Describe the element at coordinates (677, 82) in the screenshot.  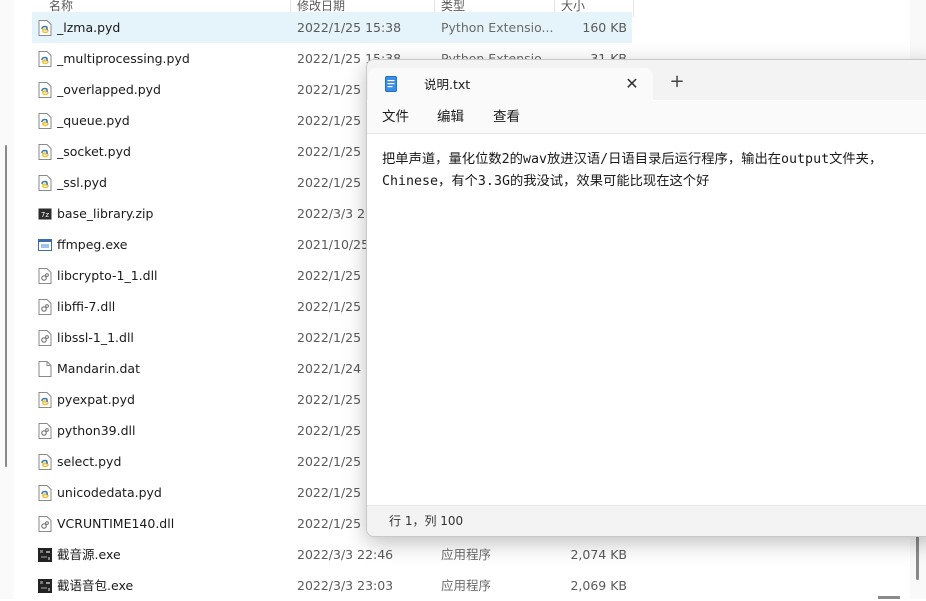
I see `new-tab-button: +` at that location.